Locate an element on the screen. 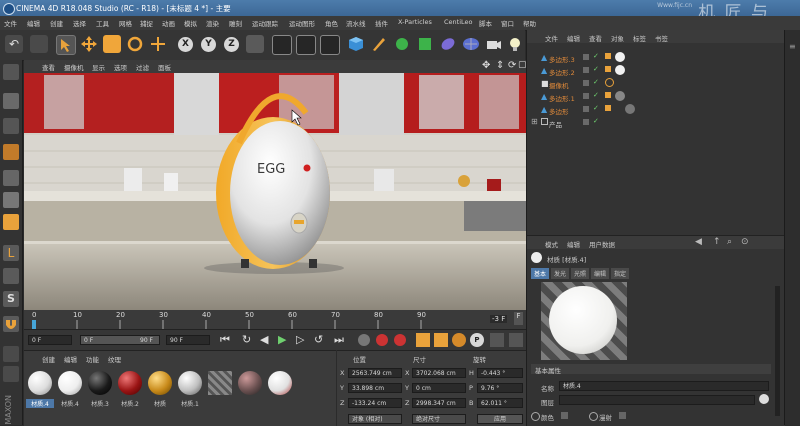  diffuse-radio-icon is located at coordinates (593, 416).